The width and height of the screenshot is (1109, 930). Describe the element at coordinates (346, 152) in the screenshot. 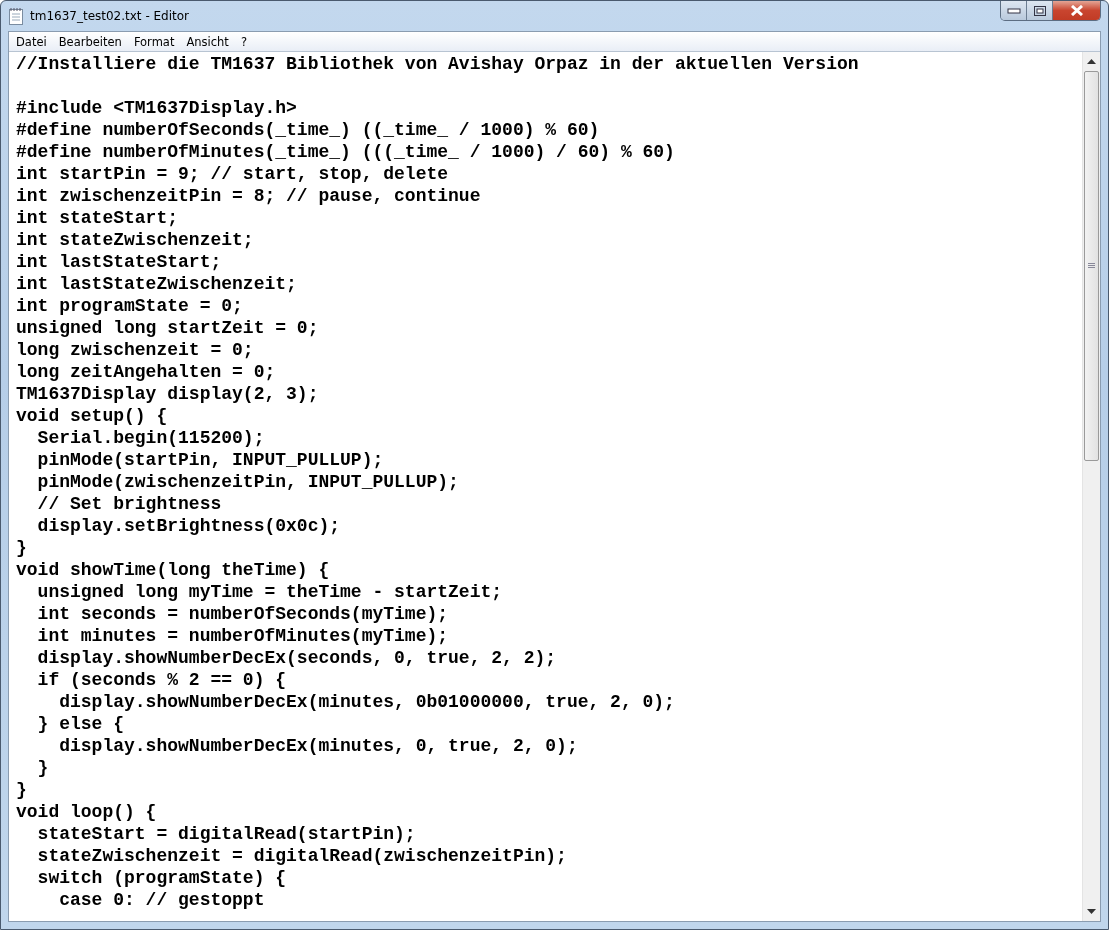

I see `code-line: #define numberOfMinutes(_time_) (((_time_ / 1000) / 60) % 60)` at that location.